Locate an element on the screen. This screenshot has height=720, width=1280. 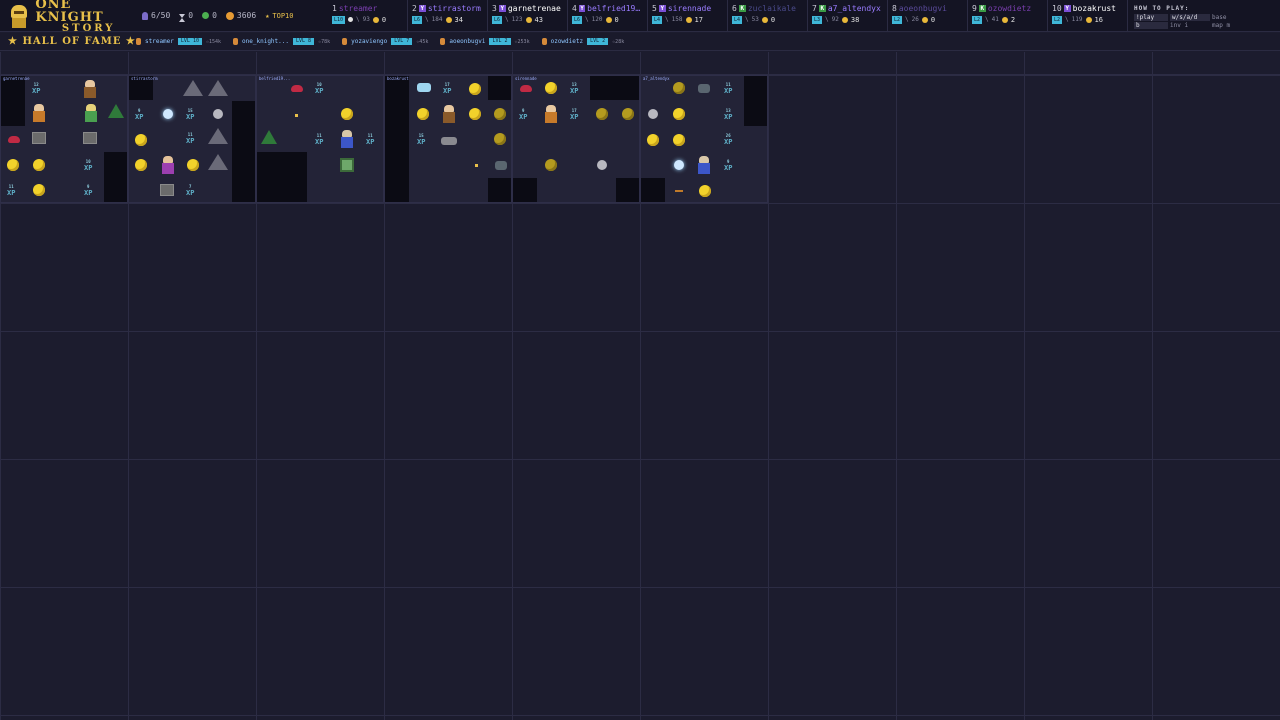
leaderboard-entry: 4 Ybelfried19... L6 \ 120 0 is located at coordinates (608, 15).